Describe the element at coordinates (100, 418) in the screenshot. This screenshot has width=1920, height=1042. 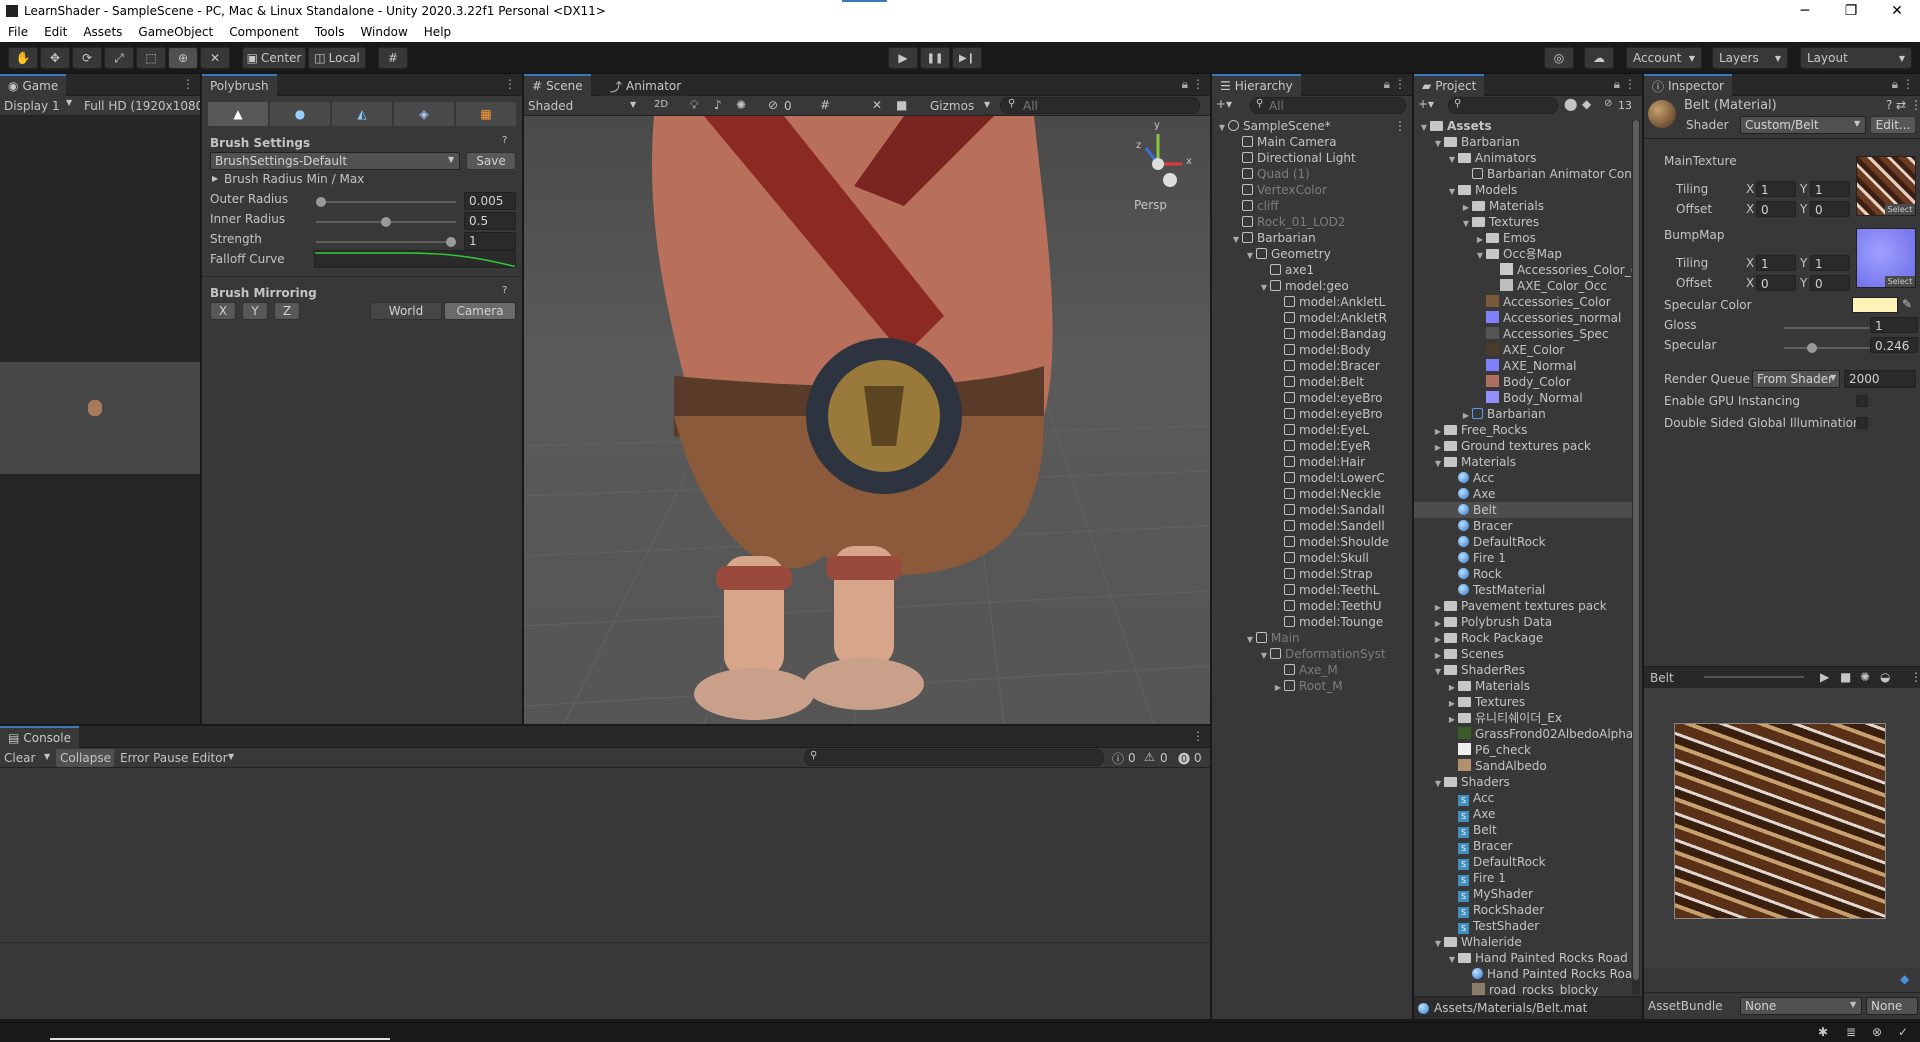
I see `game-viewport` at that location.